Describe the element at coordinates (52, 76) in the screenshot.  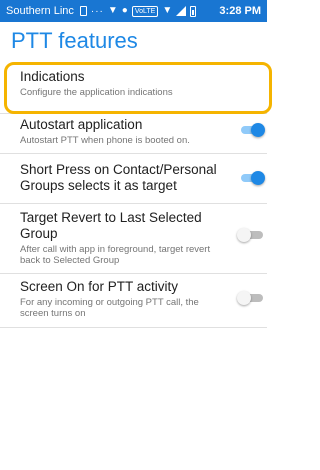
I see `setting-title: Indications` at that location.